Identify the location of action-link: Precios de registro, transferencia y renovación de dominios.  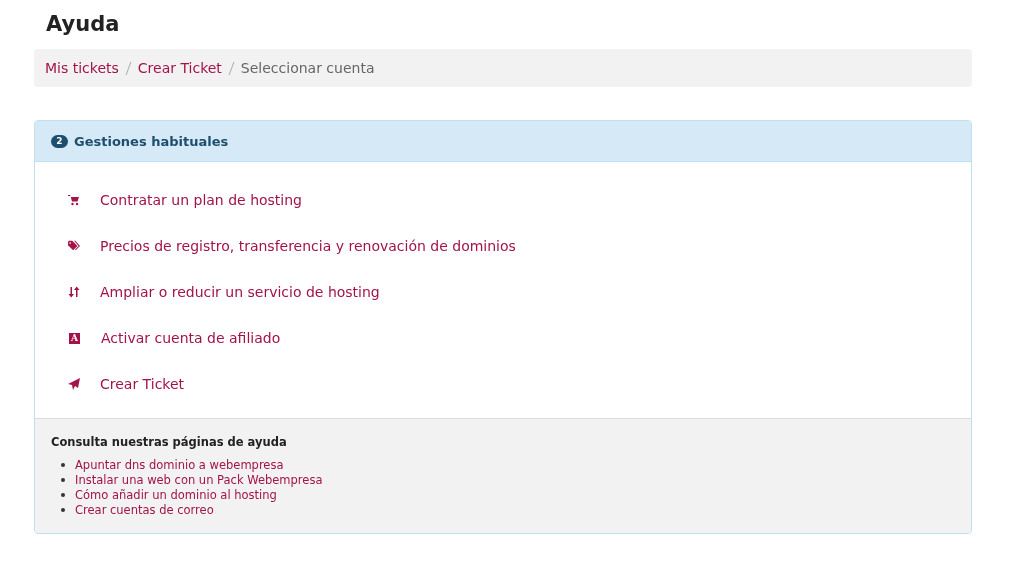
(308, 246).